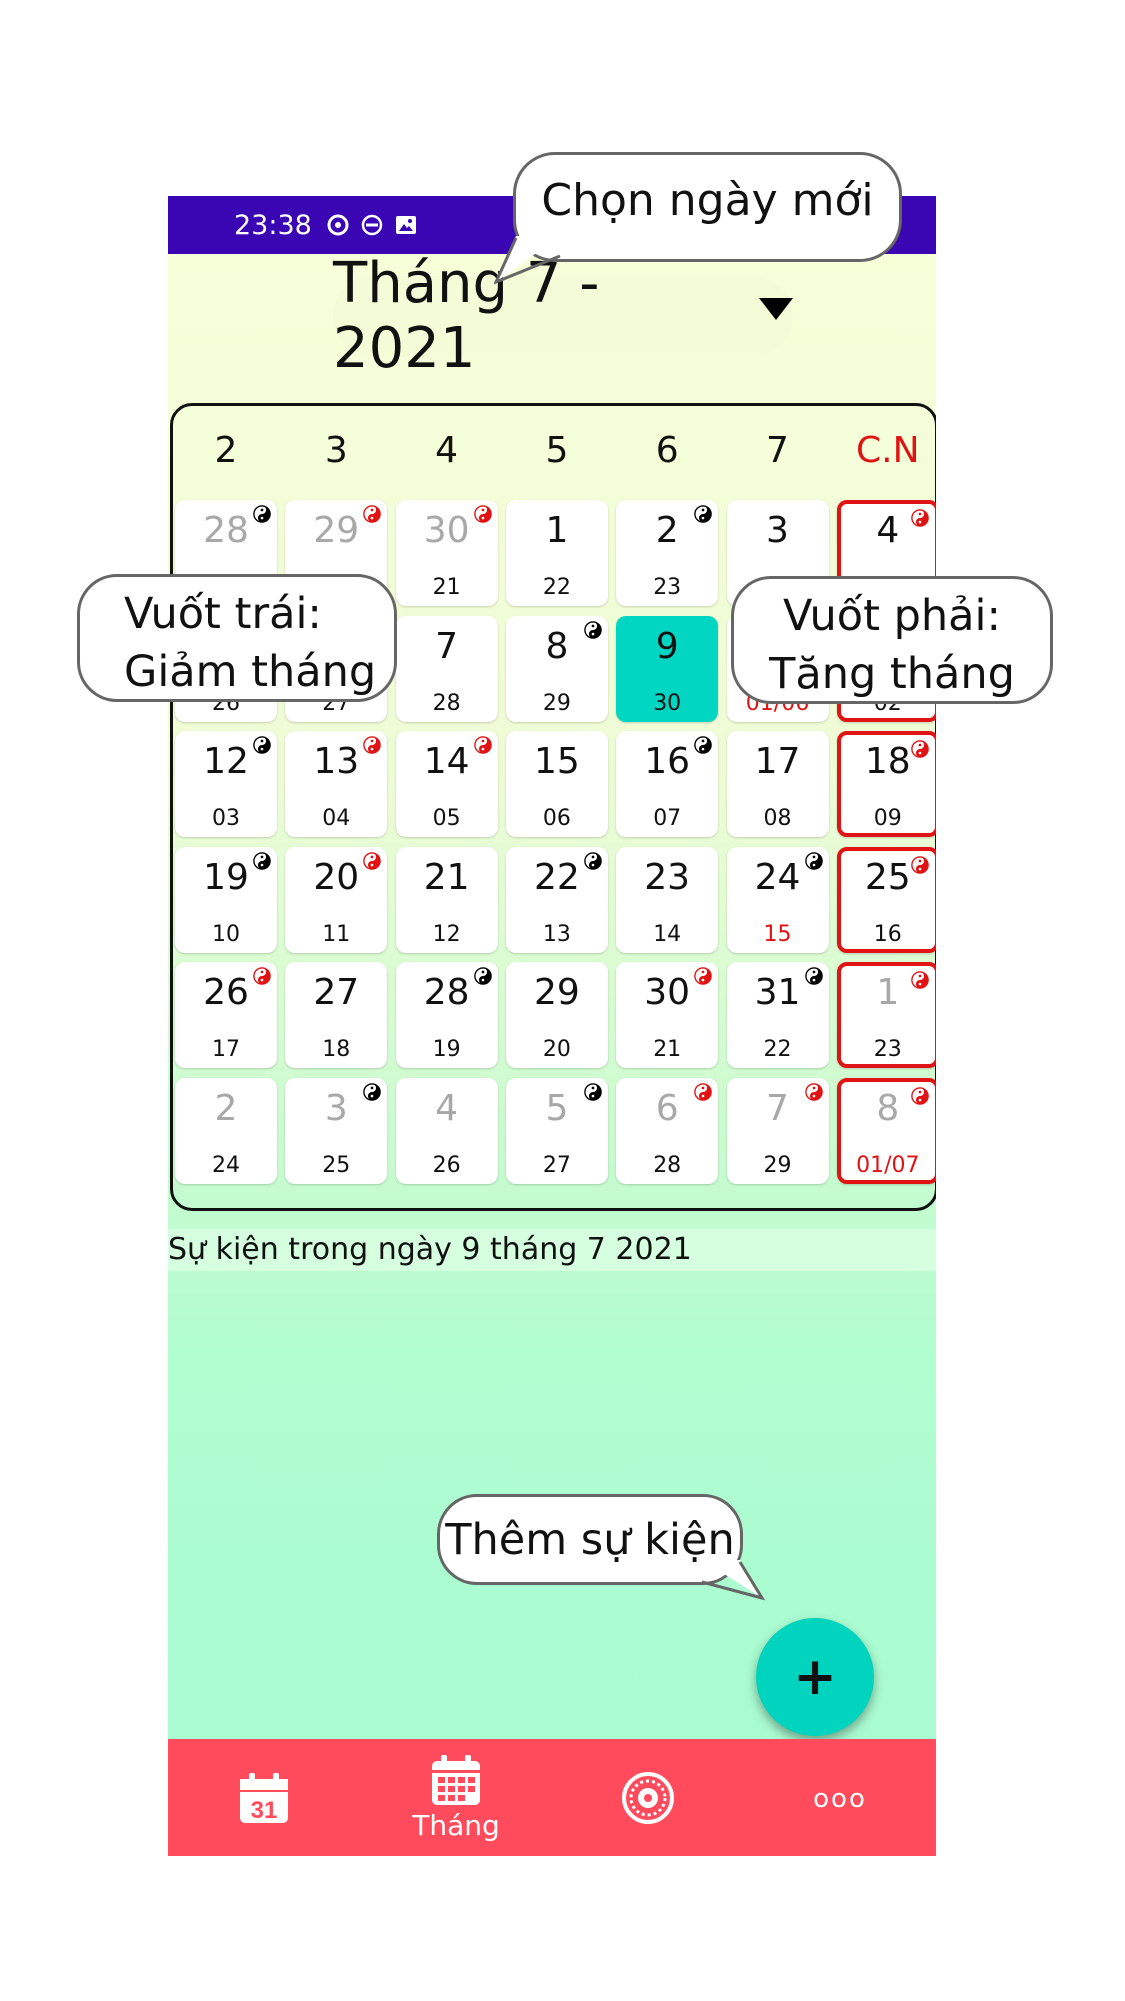 The height and width of the screenshot is (2001, 1125). What do you see at coordinates (777, 934) in the screenshot?
I see `lunar-day: 15` at bounding box center [777, 934].